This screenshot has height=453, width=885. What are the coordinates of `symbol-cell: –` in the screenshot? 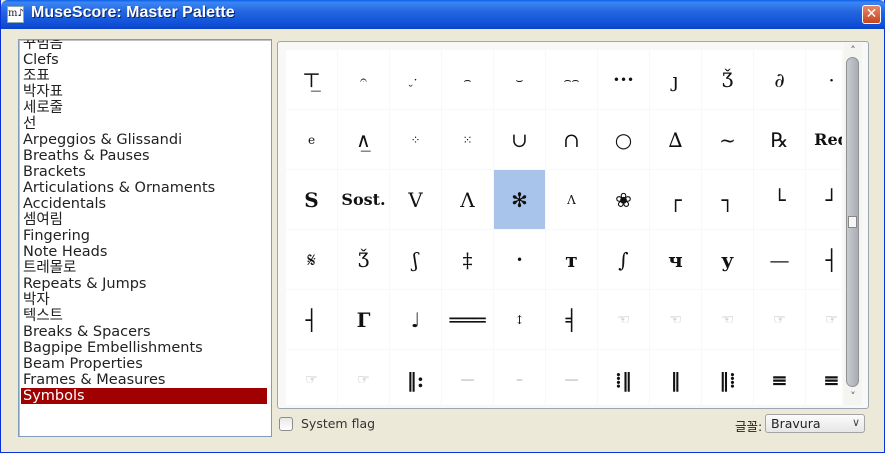 It's located at (519, 377).